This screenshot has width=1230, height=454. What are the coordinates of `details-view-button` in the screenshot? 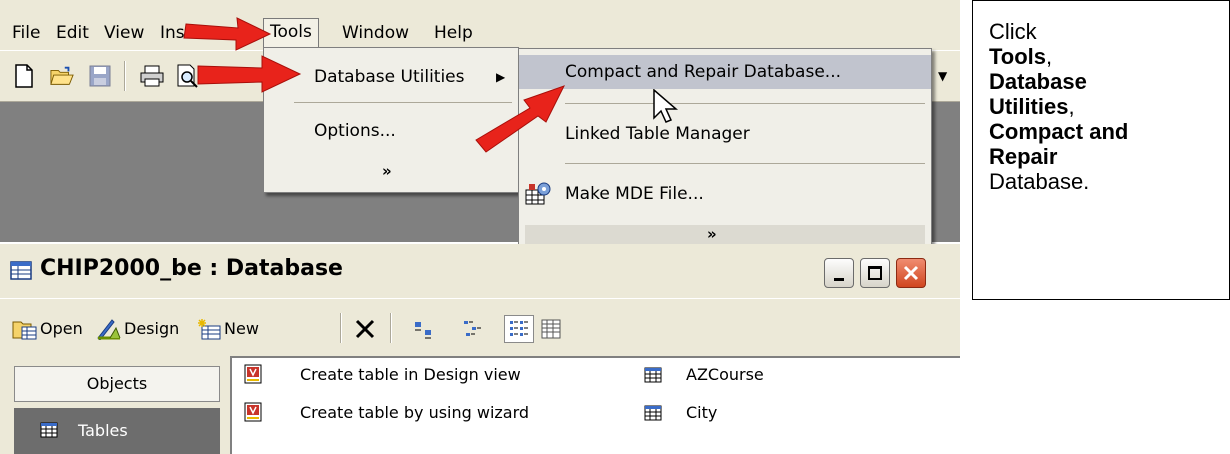 It's located at (551, 329).